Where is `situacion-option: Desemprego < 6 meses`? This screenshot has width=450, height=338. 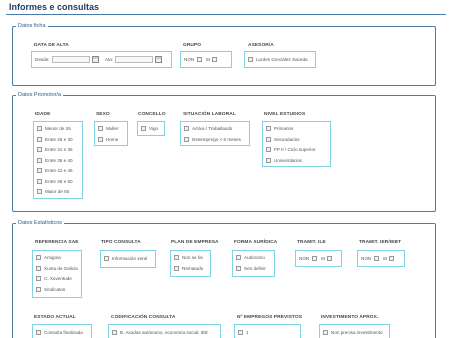 situacion-option: Desemprego < 6 meses is located at coordinates (212, 140).